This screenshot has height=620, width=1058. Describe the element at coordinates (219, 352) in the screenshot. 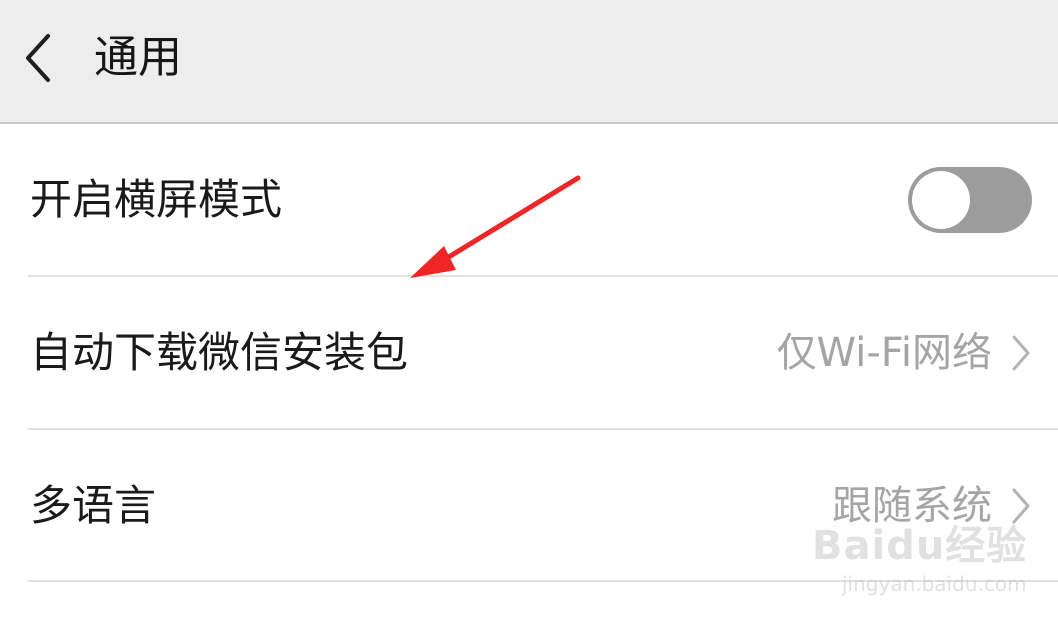

I see `auto-download-label: 自动下载微信安装包` at that location.